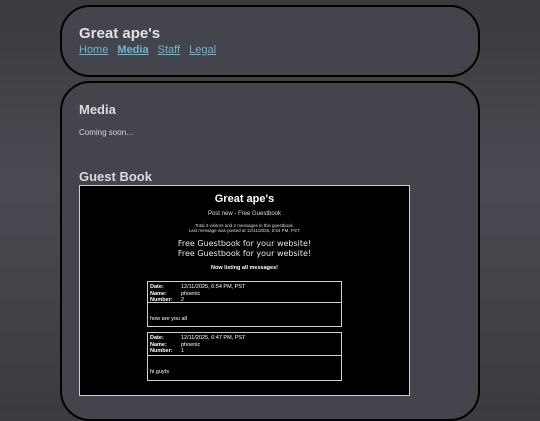 The width and height of the screenshot is (540, 421). Describe the element at coordinates (168, 319) in the screenshot. I see `entry-message: how are you all` at that location.